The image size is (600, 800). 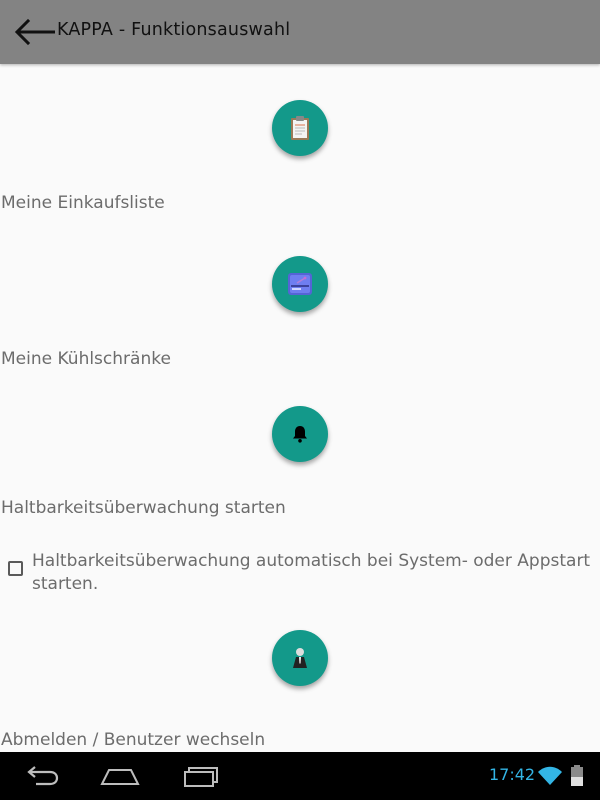 I want to click on page-title: KAPPA - Funktionsauswahl, so click(x=174, y=30).